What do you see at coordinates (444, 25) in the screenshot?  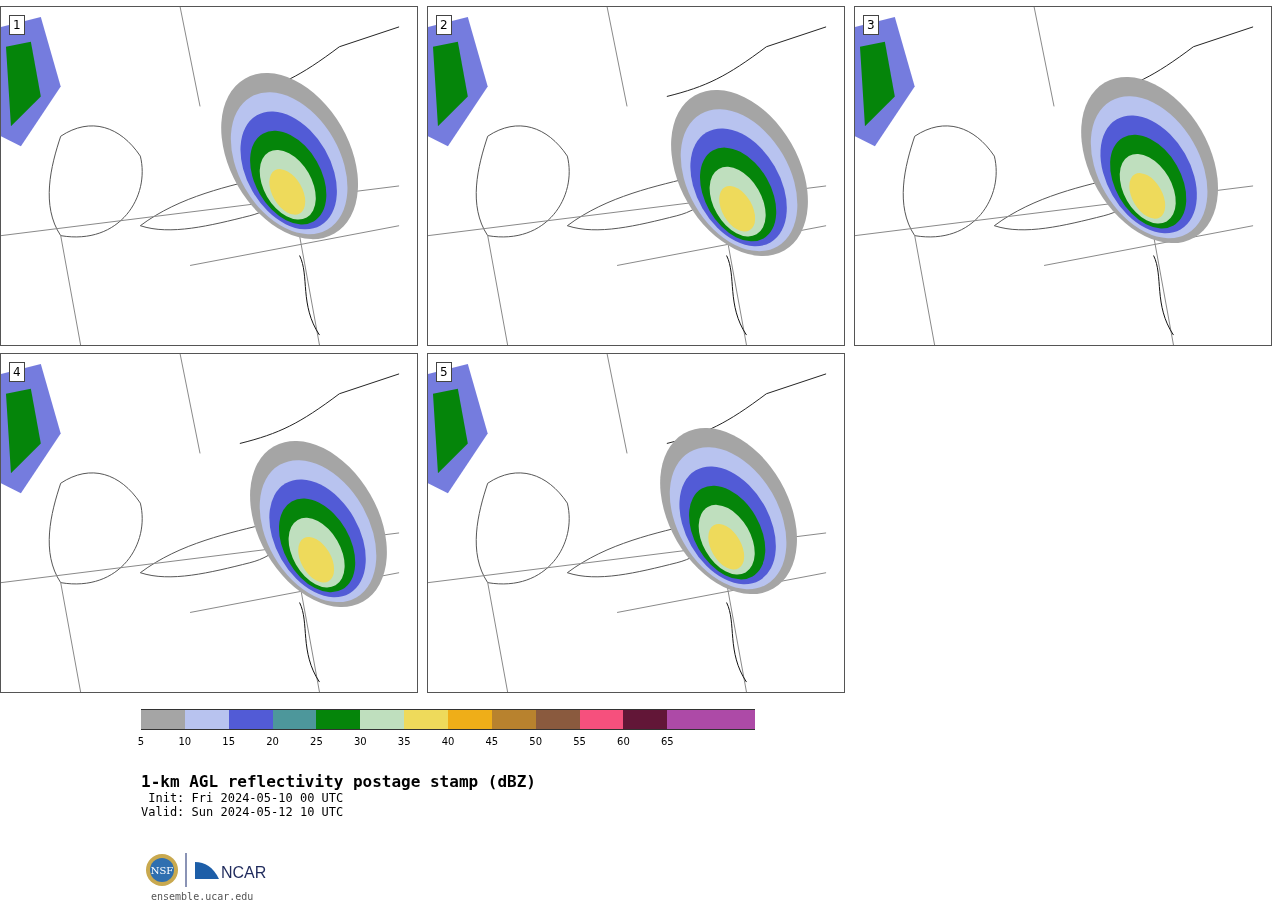 I see `panel-number: 2` at bounding box center [444, 25].